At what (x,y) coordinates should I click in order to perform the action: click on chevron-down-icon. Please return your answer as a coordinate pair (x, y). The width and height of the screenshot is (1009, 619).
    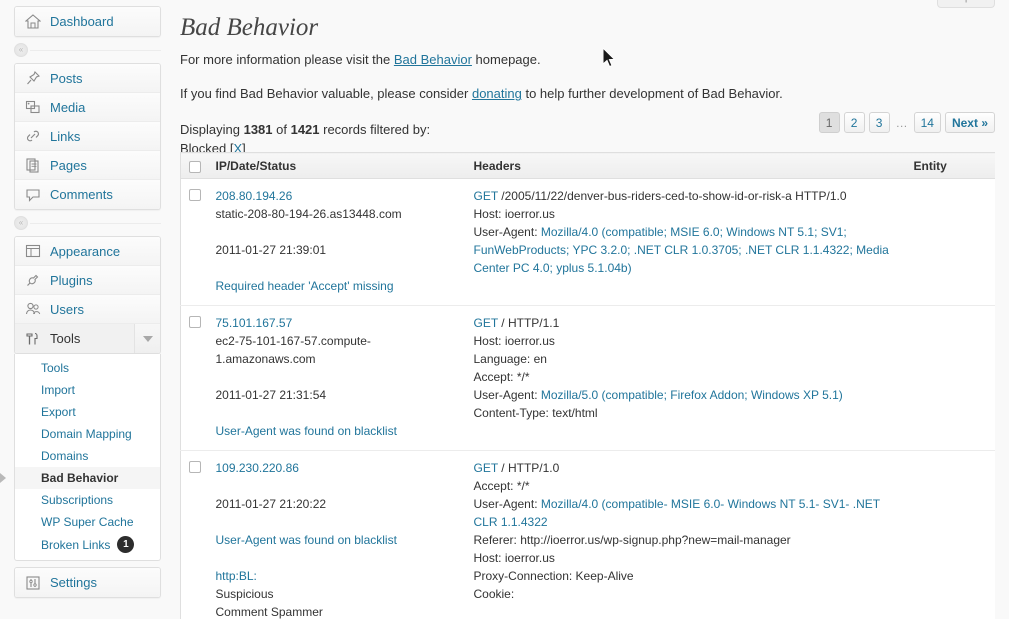
    Looking at the image, I should click on (147, 338).